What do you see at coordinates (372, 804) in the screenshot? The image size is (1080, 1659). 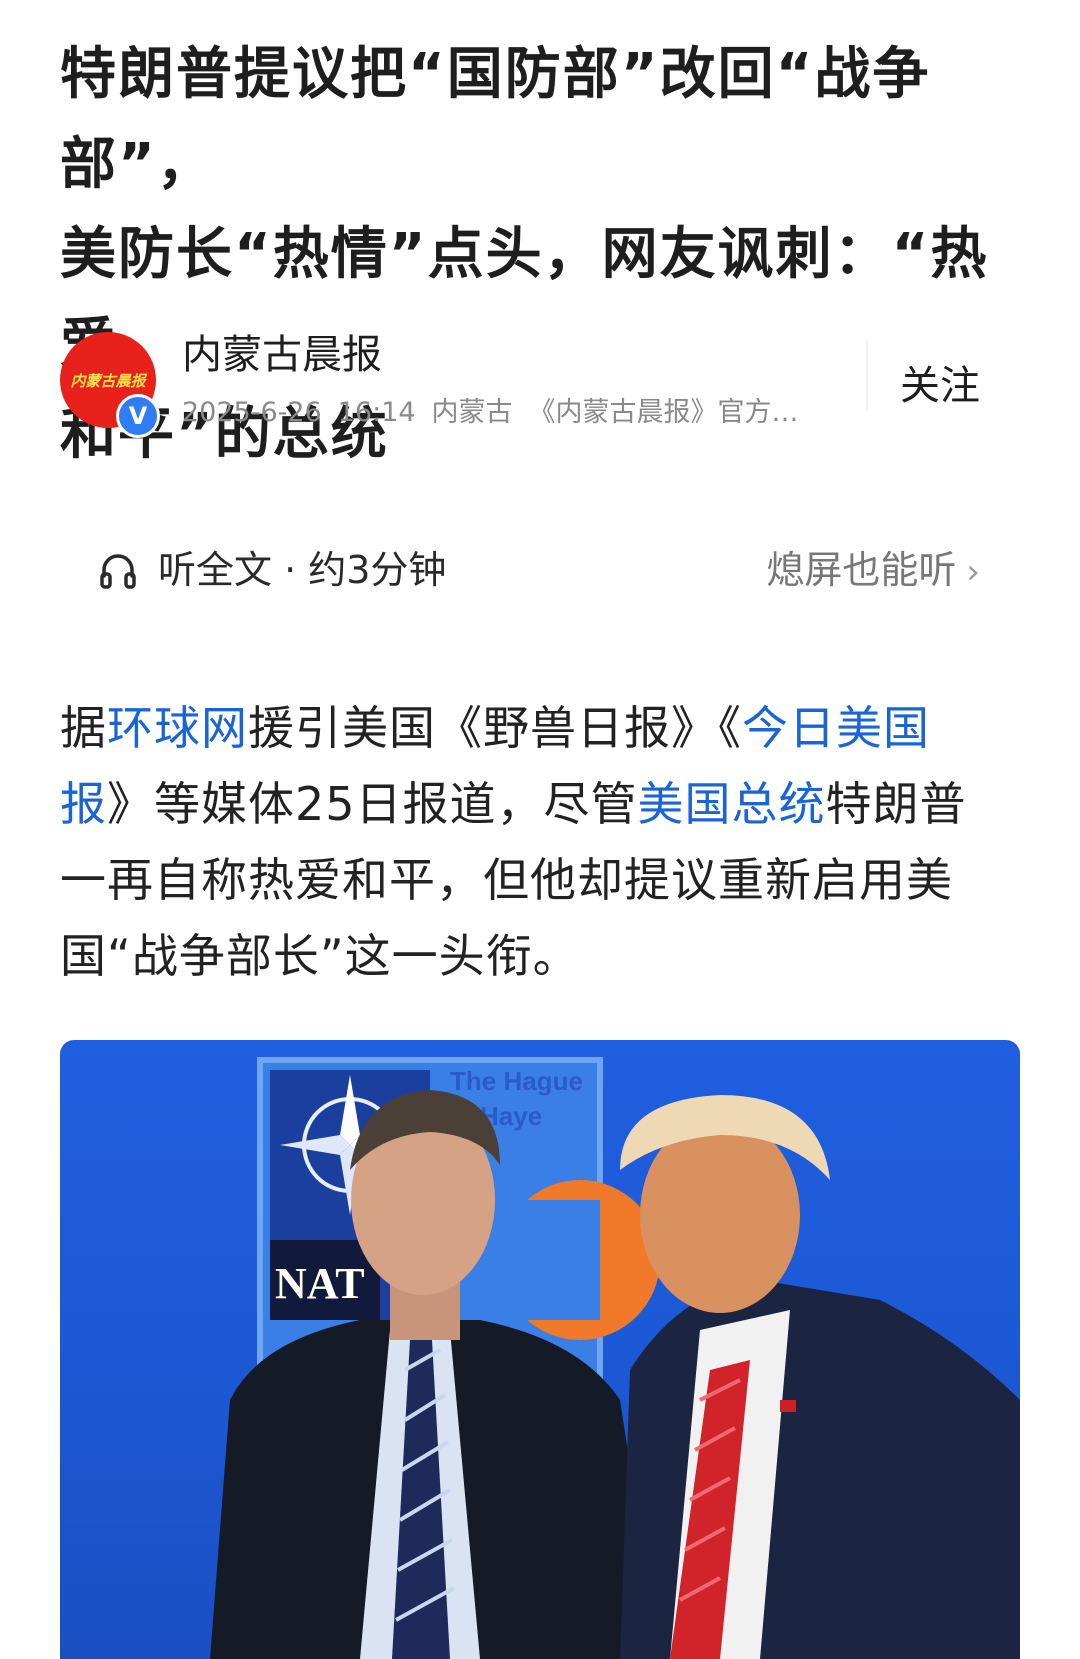 I see `body-text: 》等媒体25日报道，尽管` at bounding box center [372, 804].